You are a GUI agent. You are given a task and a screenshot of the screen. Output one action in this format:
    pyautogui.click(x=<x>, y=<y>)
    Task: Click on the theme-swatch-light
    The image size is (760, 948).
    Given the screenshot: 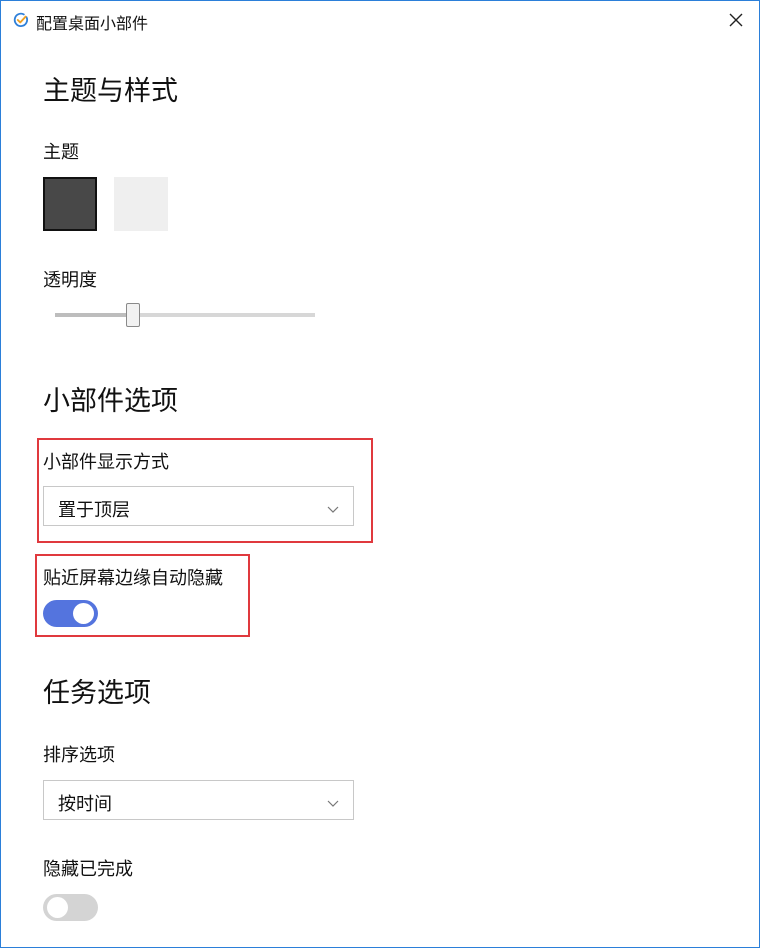 What is the action you would take?
    pyautogui.click(x=141, y=204)
    